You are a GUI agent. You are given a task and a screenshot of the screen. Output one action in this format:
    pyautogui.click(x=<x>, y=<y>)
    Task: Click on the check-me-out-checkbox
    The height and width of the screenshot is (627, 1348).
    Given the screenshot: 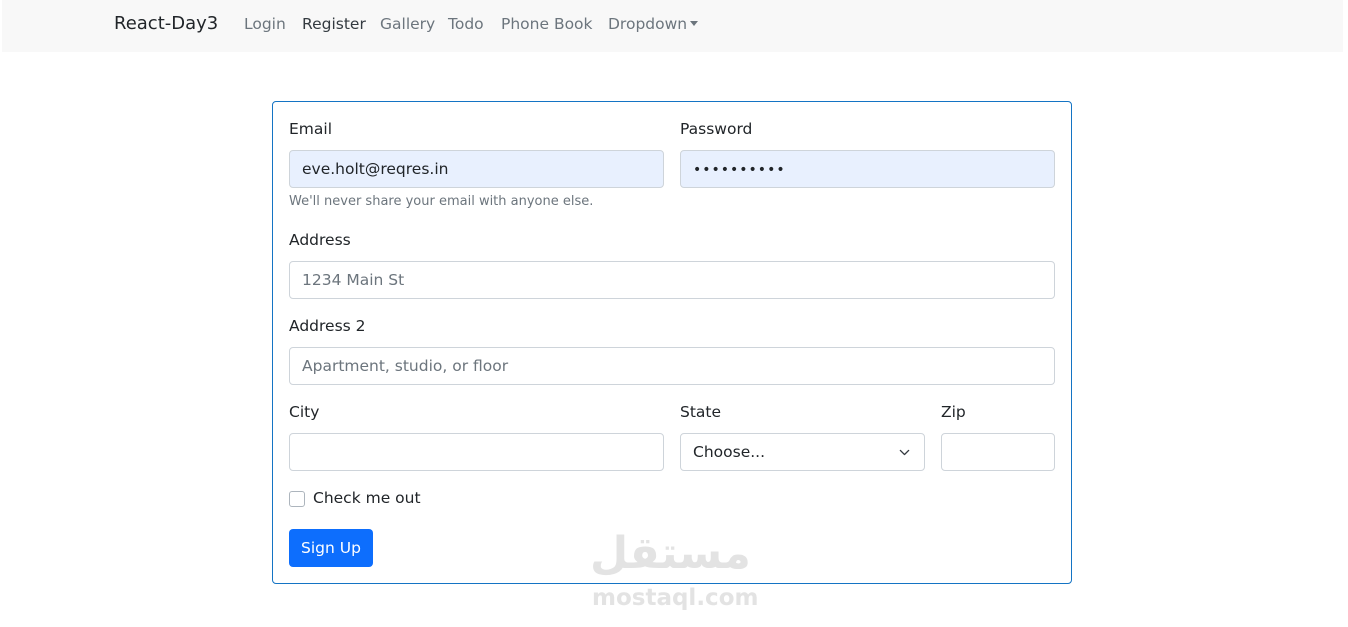 What is the action you would take?
    pyautogui.click(x=297, y=499)
    